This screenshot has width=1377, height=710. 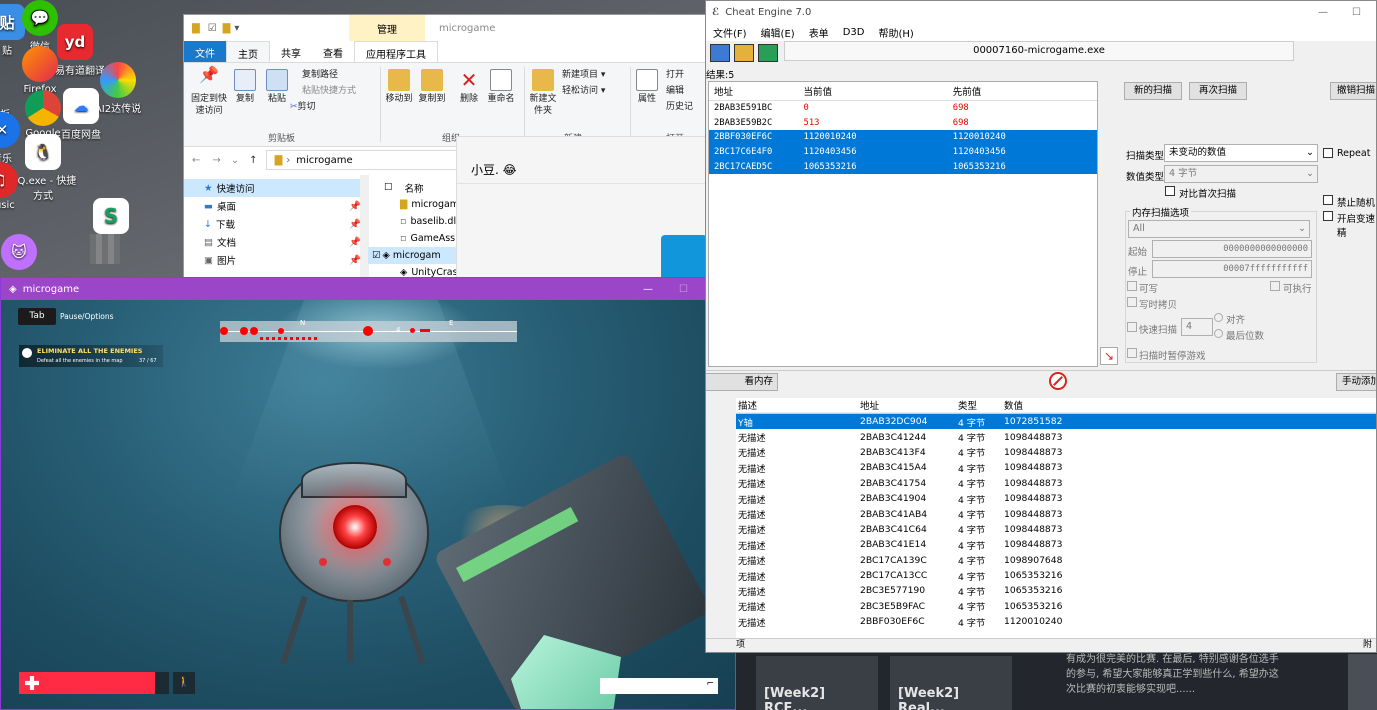 What do you see at coordinates (583, 91) in the screenshot?
I see `easy-access-button: 轻松访问 ▾` at bounding box center [583, 91].